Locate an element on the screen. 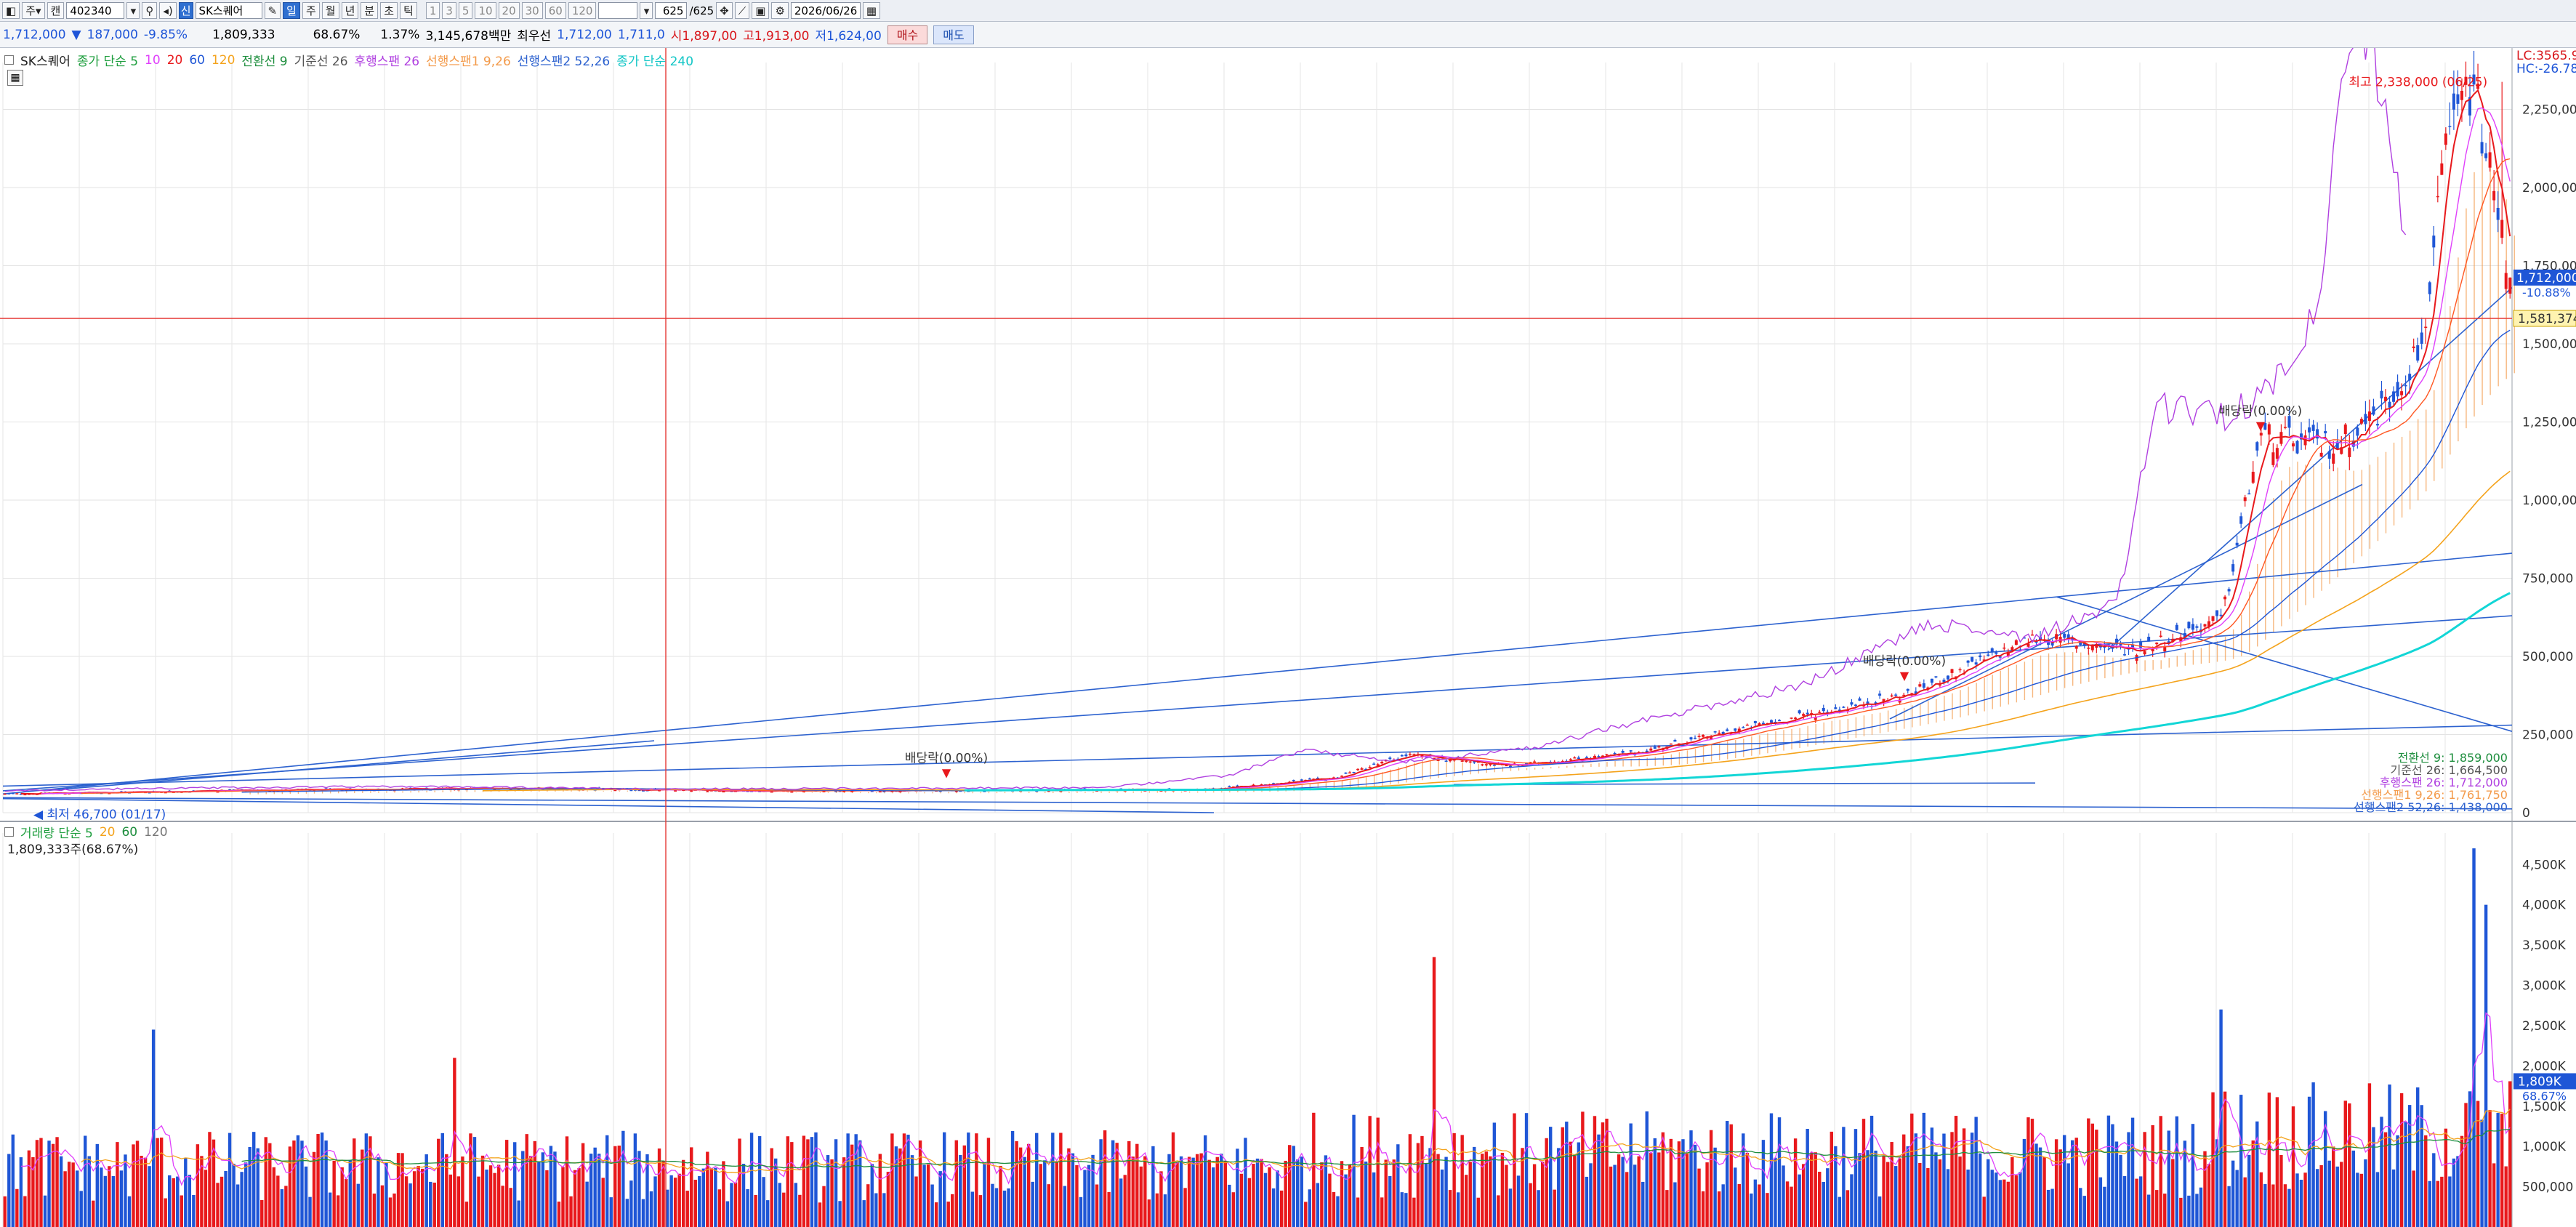 The width and height of the screenshot is (2576, 1227). legend-toggle-icon is located at coordinates (9, 60).